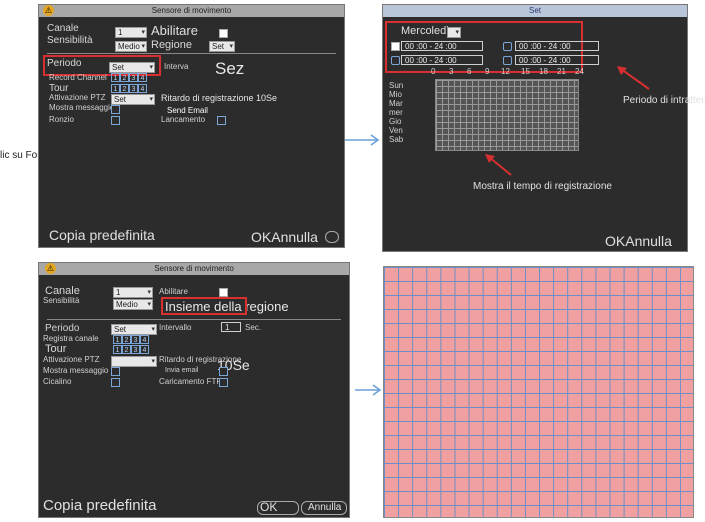  What do you see at coordinates (396, 139) in the screenshot?
I see `weekday-label: Sab` at bounding box center [396, 139].